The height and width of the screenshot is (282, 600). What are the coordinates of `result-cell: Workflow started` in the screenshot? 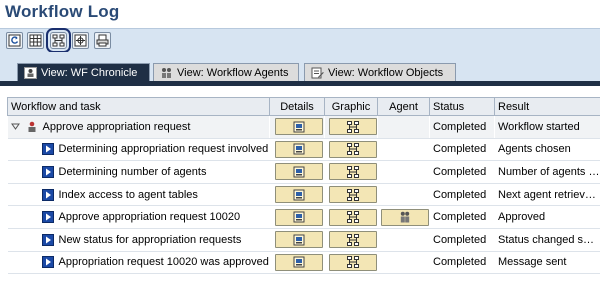 It's located at (547, 127).